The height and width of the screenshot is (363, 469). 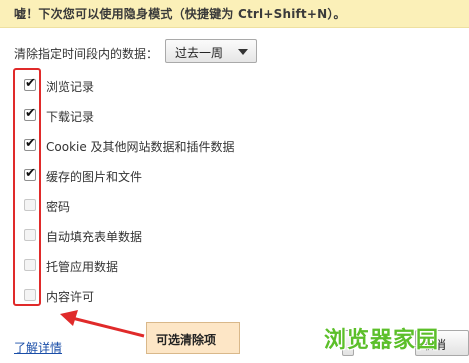 I want to click on annotation-callout: 可选清除项, so click(x=193, y=338).